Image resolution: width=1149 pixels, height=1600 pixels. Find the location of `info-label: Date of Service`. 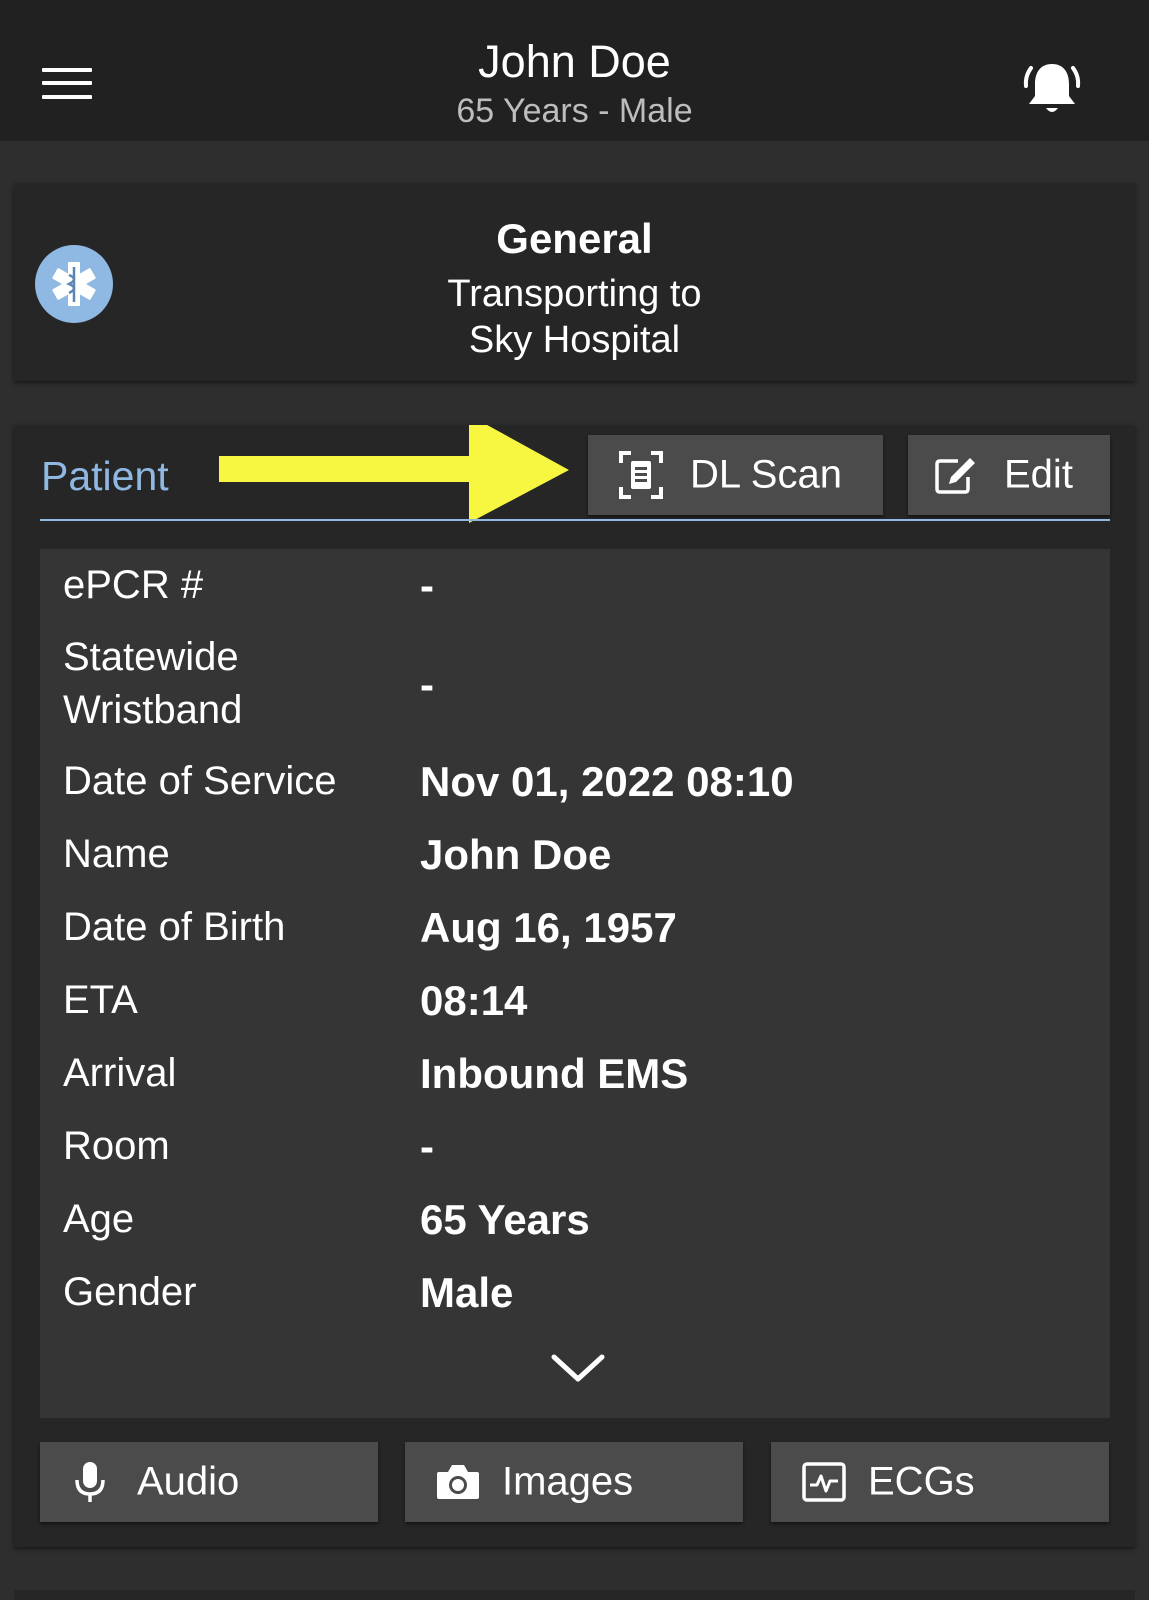

info-label: Date of Service is located at coordinates (200, 781).